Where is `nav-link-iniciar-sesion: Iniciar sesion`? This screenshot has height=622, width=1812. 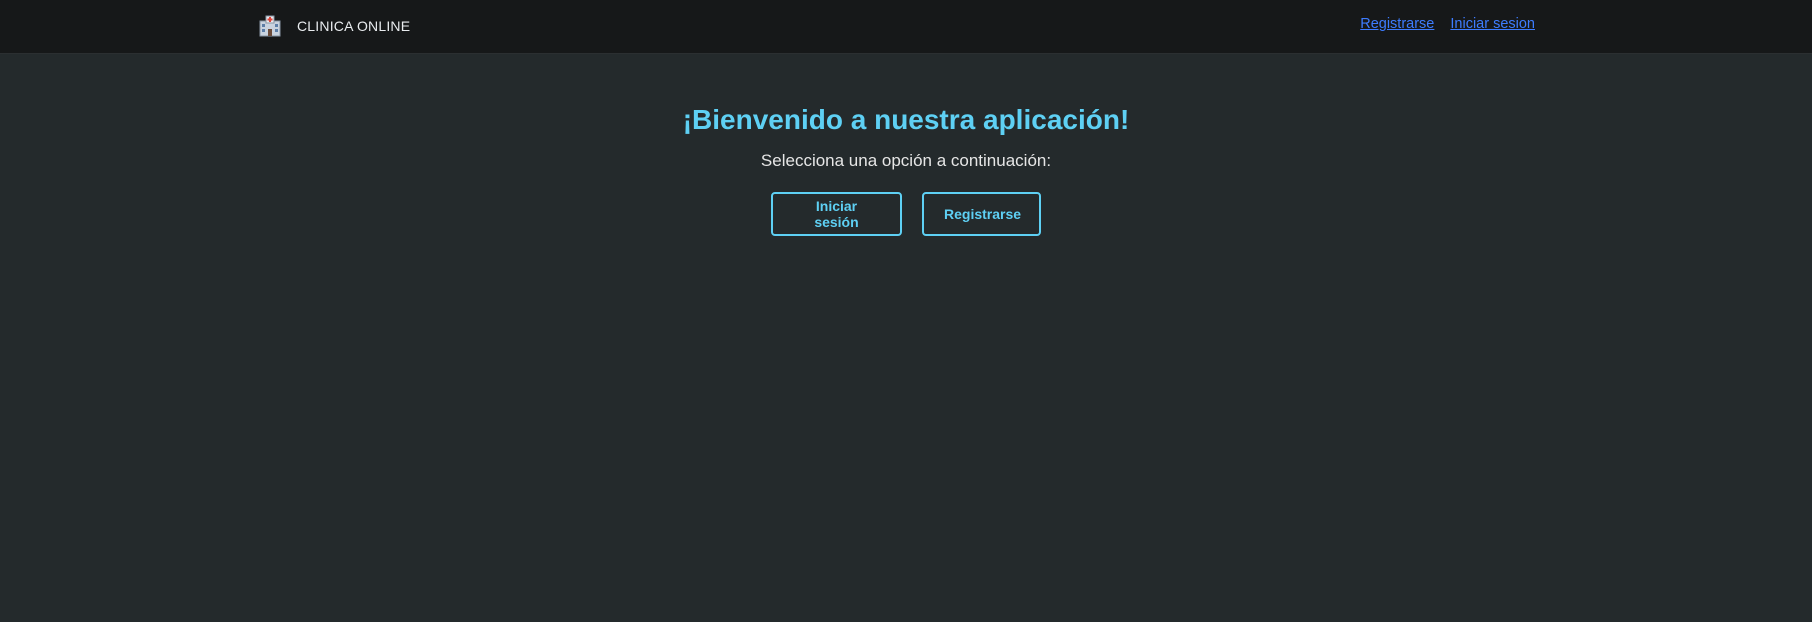
nav-link-iniciar-sesion: Iniciar sesion is located at coordinates (1492, 24).